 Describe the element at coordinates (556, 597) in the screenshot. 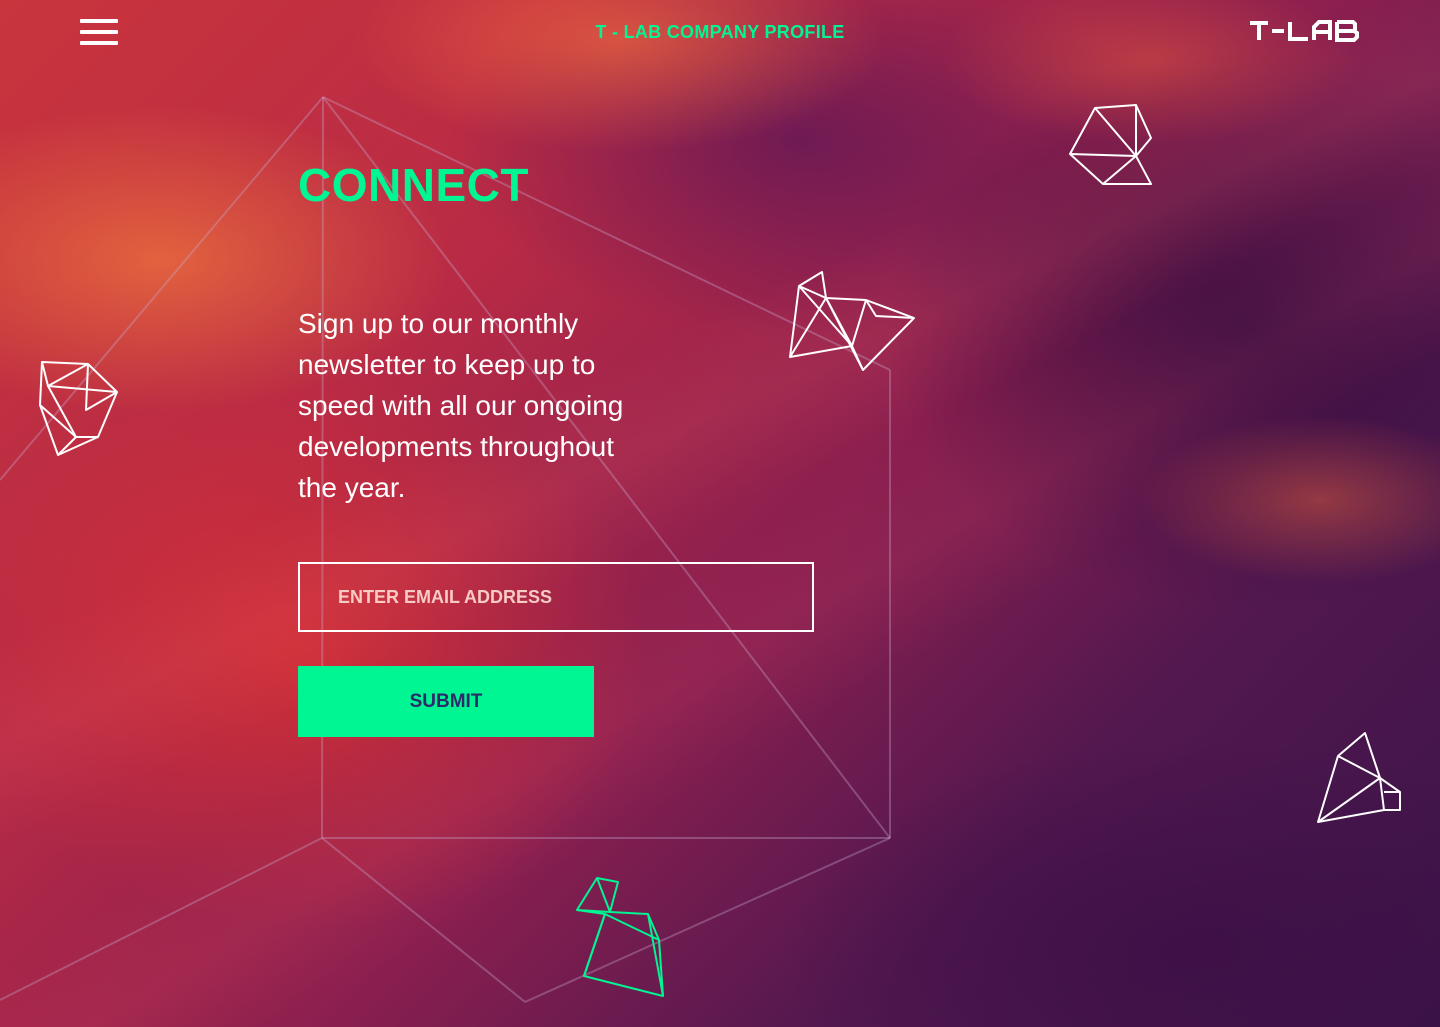

I see `email-field` at that location.